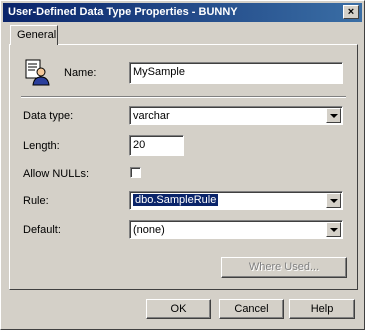 Image resolution: width=365 pixels, height=330 pixels. What do you see at coordinates (36, 201) in the screenshot?
I see `rule-label: Rule:` at bounding box center [36, 201].